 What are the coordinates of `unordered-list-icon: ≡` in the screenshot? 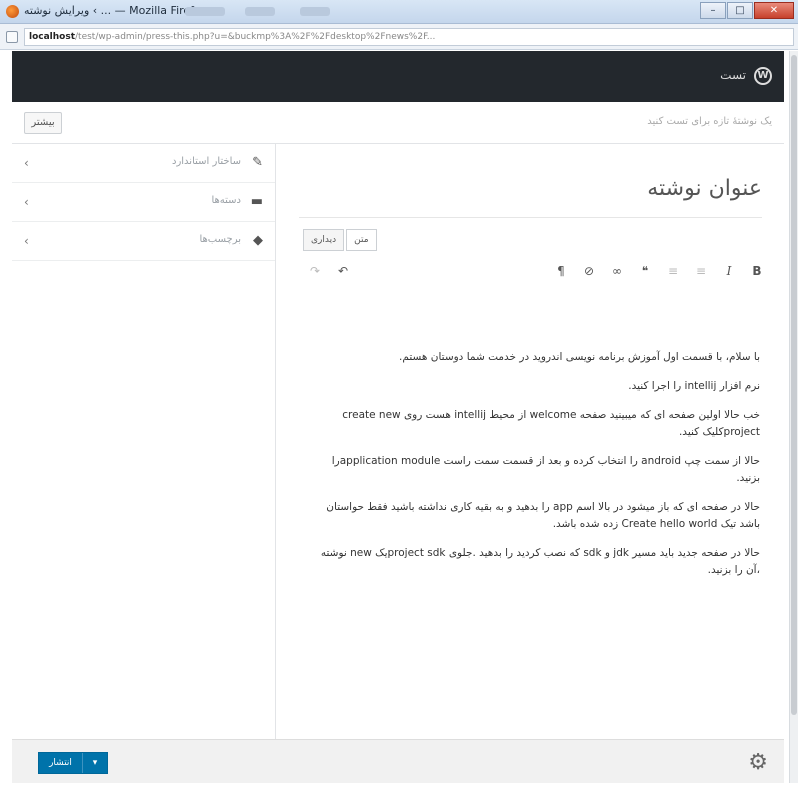 It's located at (701, 271).